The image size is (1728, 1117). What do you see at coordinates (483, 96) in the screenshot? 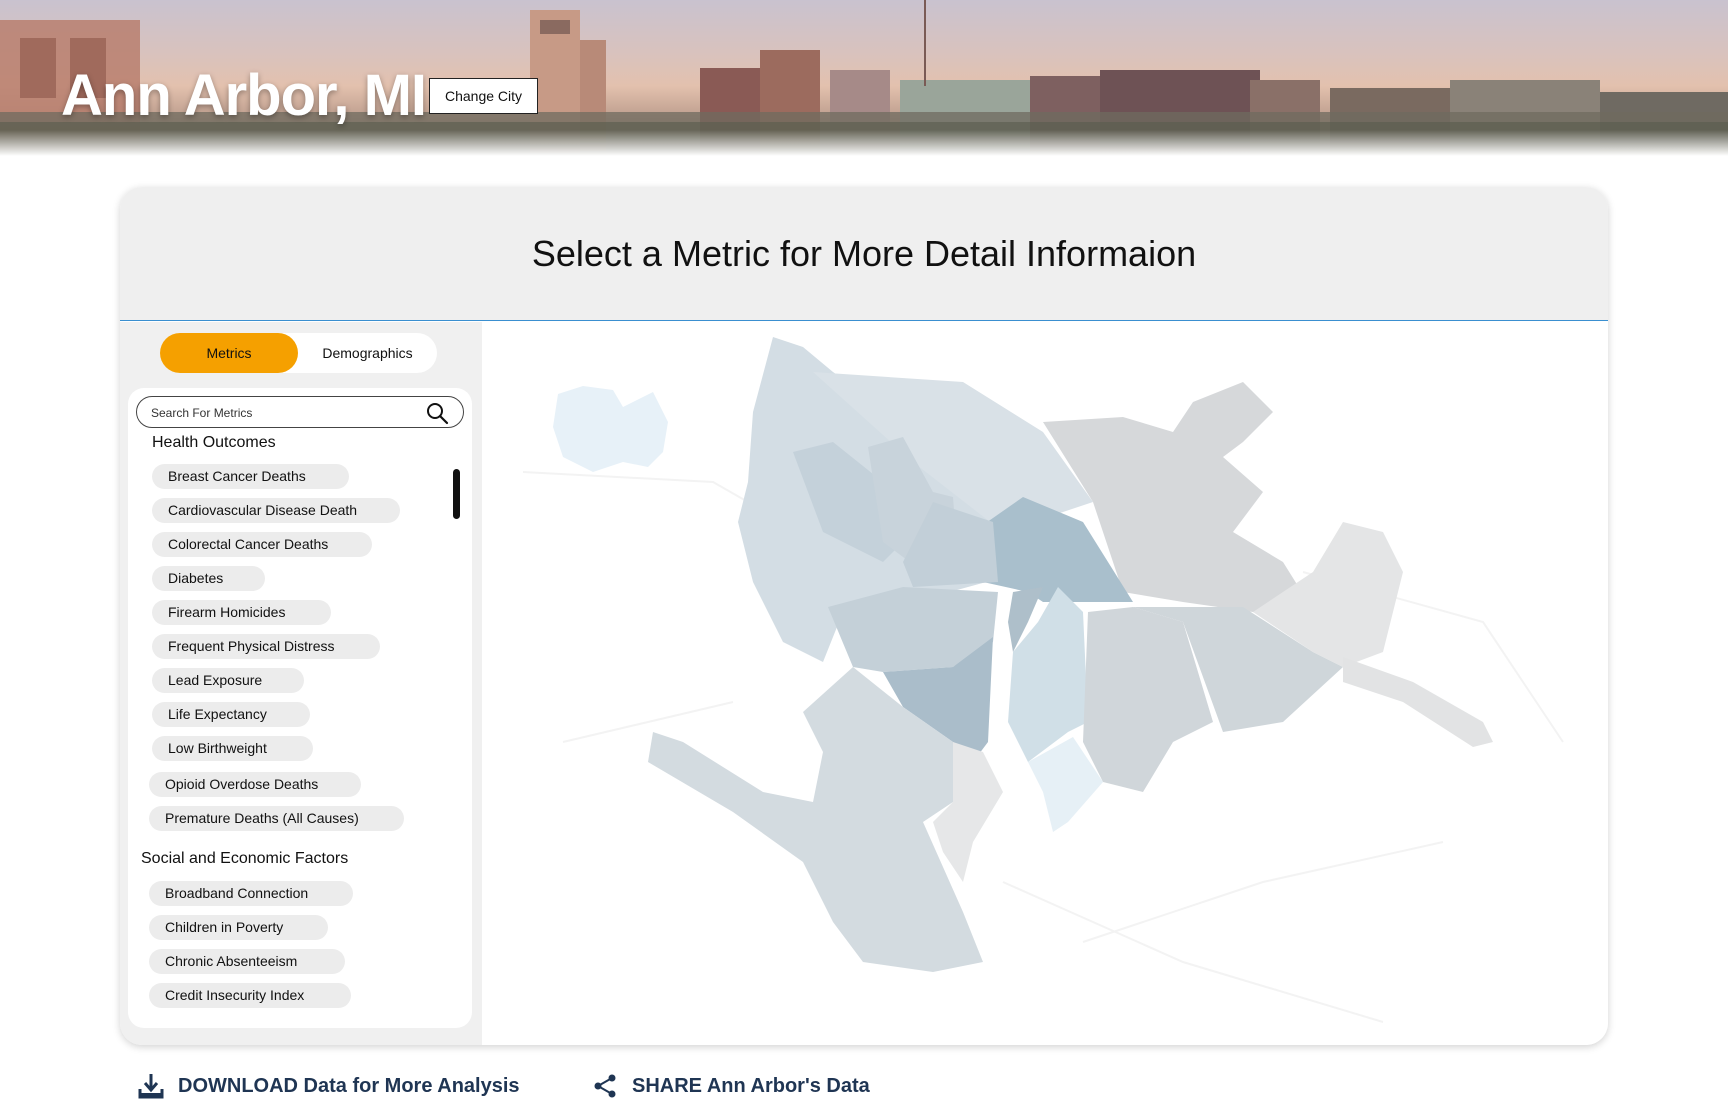
I see `change-city-button: Change City` at bounding box center [483, 96].